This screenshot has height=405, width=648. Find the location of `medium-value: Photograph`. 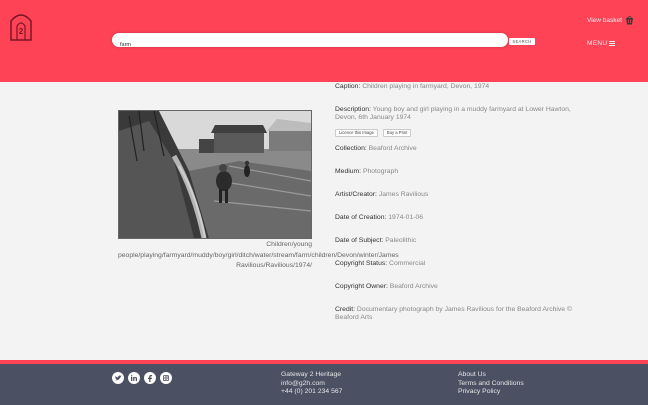

medium-value: Photograph is located at coordinates (380, 171).